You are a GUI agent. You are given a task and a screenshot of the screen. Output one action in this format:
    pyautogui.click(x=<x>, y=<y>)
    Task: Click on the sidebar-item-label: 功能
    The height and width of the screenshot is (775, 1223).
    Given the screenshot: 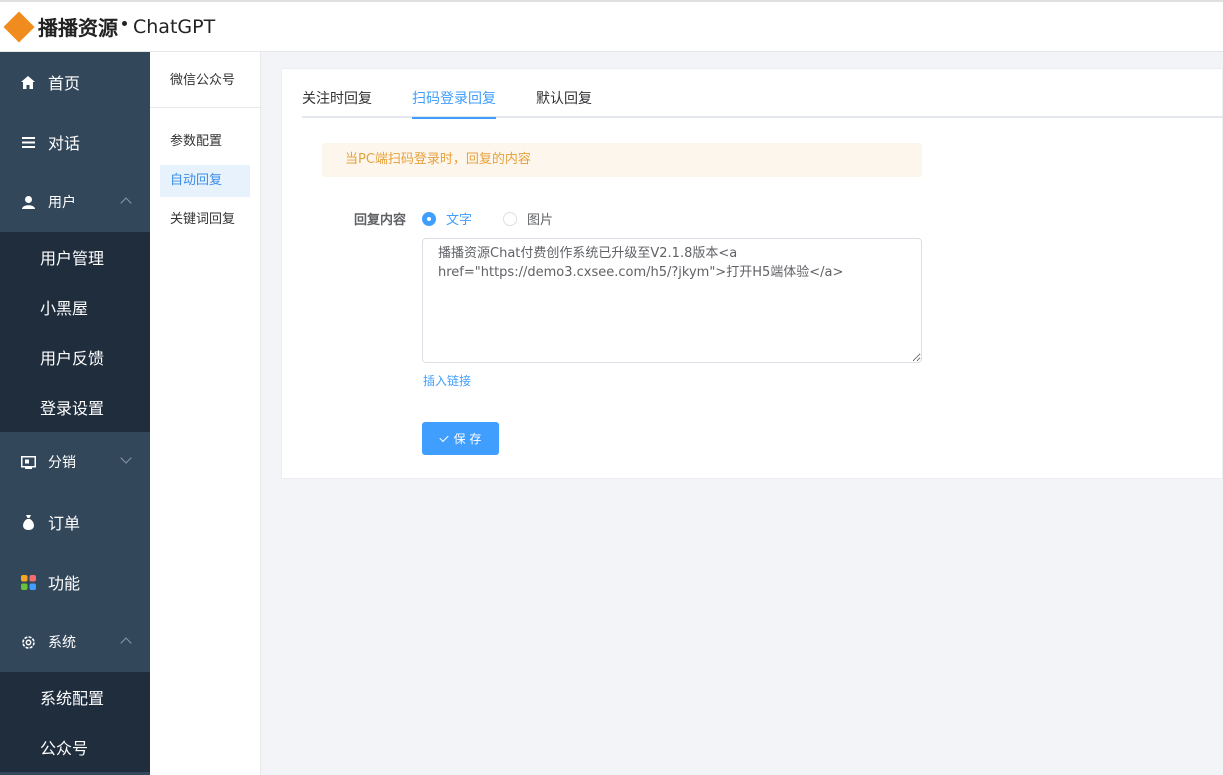 What is the action you would take?
    pyautogui.click(x=64, y=583)
    